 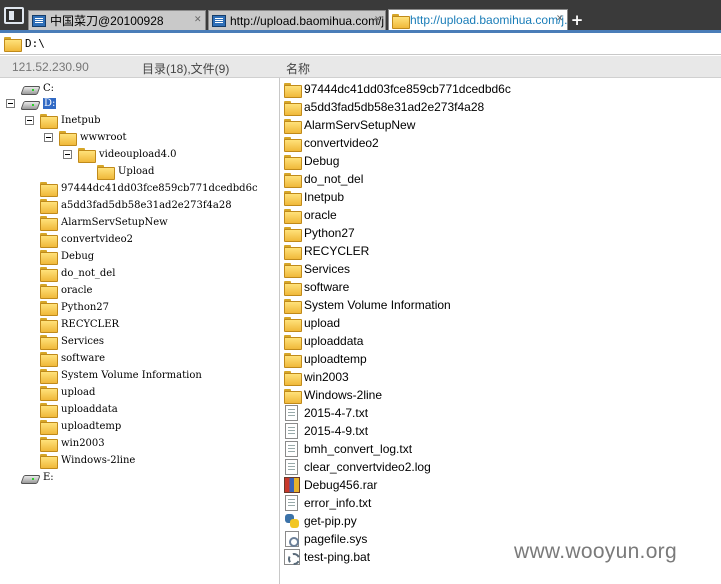 What do you see at coordinates (327, 503) in the screenshot?
I see `list-item-file: error_info.txt` at bounding box center [327, 503].